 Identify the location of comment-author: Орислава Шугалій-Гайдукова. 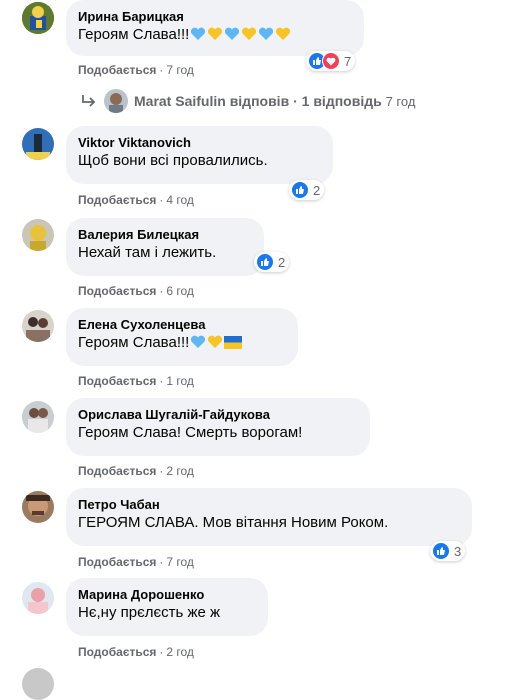
(218, 414).